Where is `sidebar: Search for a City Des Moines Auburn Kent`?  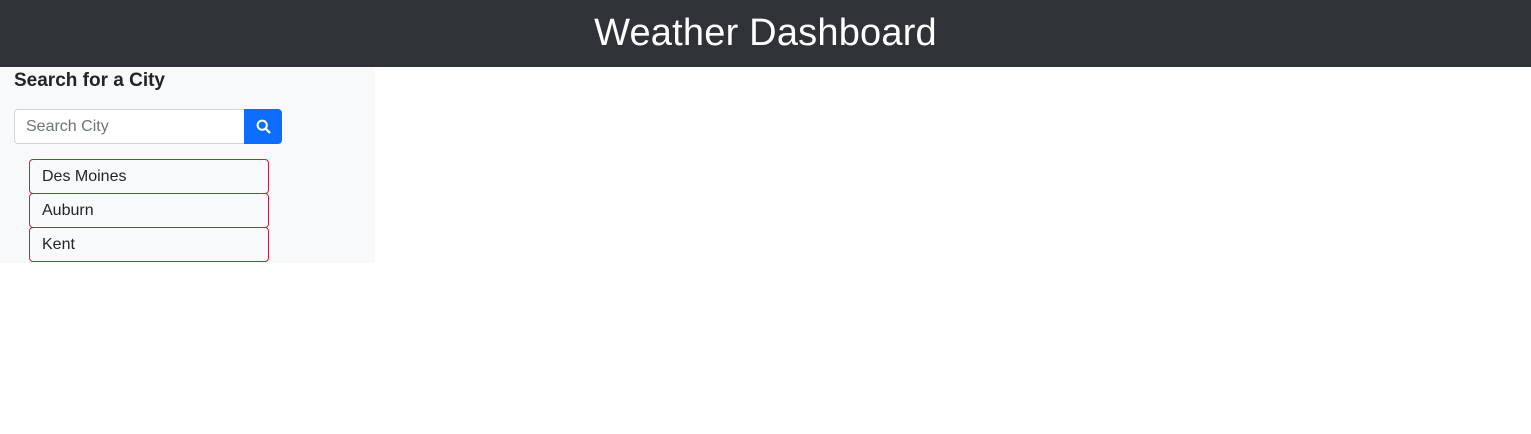 sidebar: Search for a City Des Moines Auburn Kent is located at coordinates (187, 165).